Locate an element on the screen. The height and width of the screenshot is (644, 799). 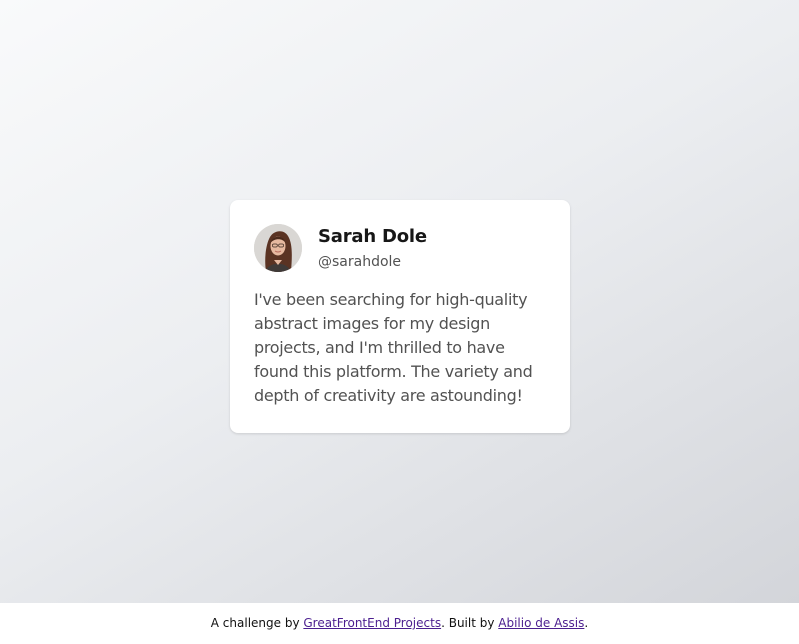
avatar is located at coordinates (278, 248).